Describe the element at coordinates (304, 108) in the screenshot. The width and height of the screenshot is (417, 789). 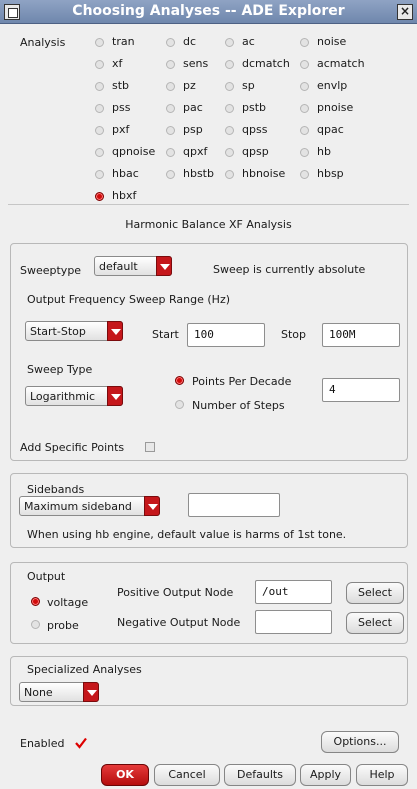
I see `analysis-radio-pnoise` at that location.